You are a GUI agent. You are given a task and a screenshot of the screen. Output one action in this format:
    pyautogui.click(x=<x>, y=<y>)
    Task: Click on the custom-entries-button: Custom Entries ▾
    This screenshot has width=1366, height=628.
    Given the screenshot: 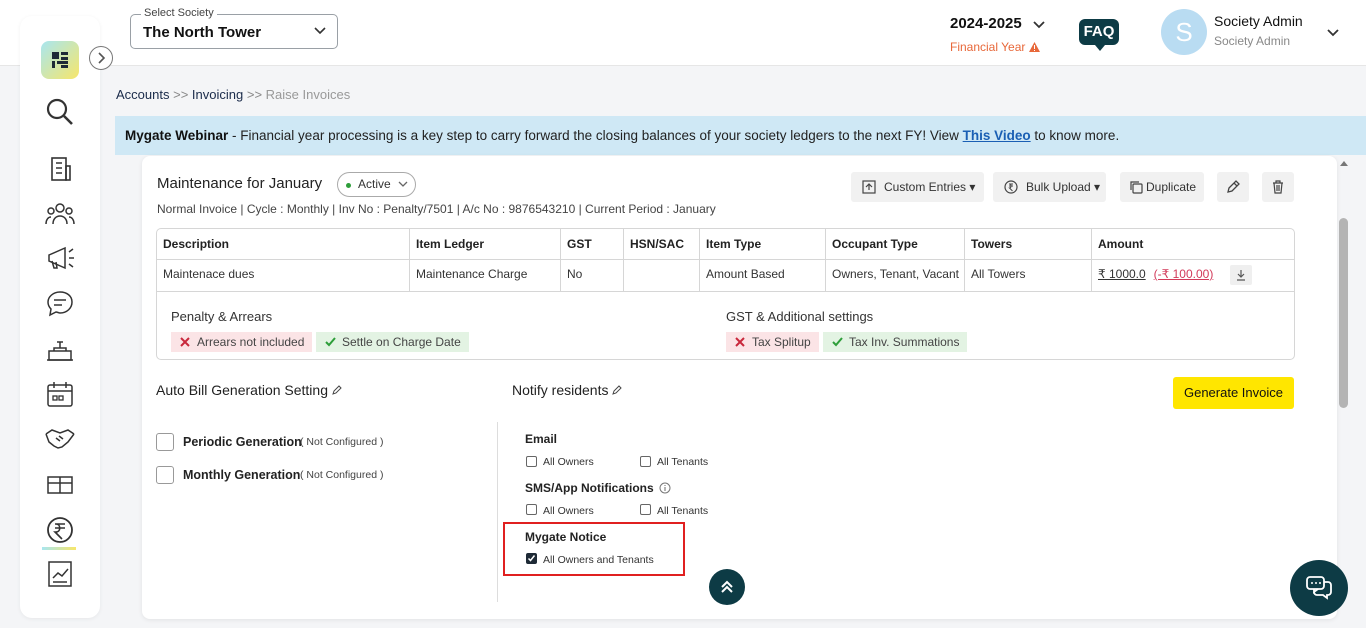 What is the action you would take?
    pyautogui.click(x=917, y=187)
    